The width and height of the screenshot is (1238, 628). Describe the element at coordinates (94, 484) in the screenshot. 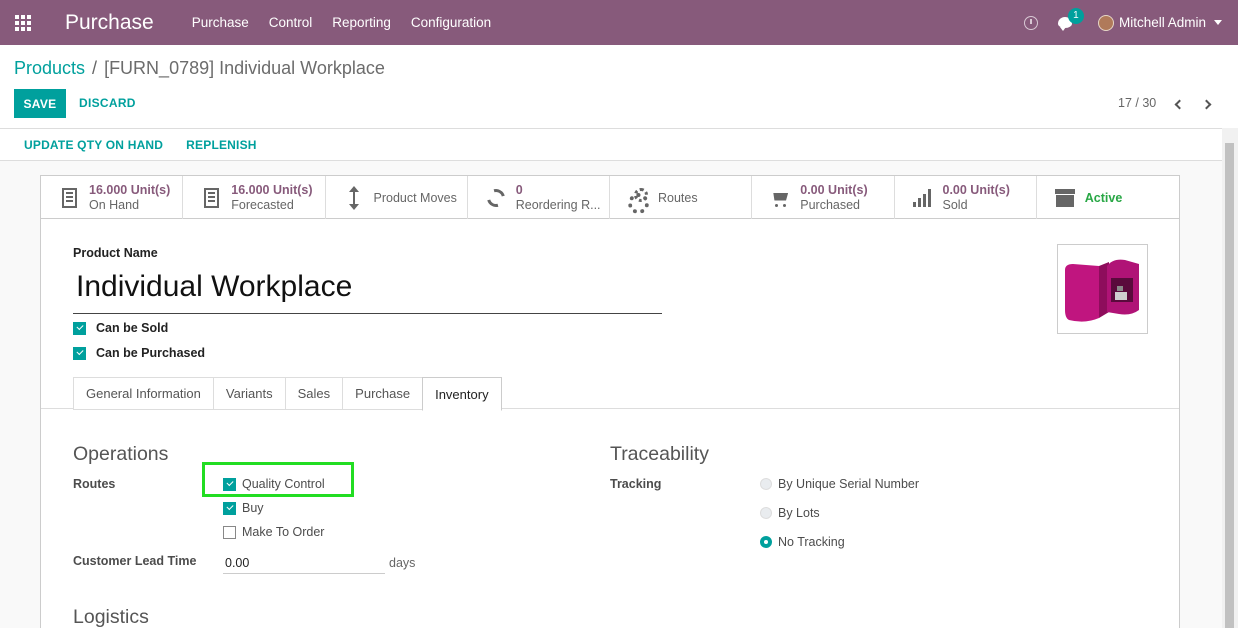

I see `routes-field-label: Routes` at that location.